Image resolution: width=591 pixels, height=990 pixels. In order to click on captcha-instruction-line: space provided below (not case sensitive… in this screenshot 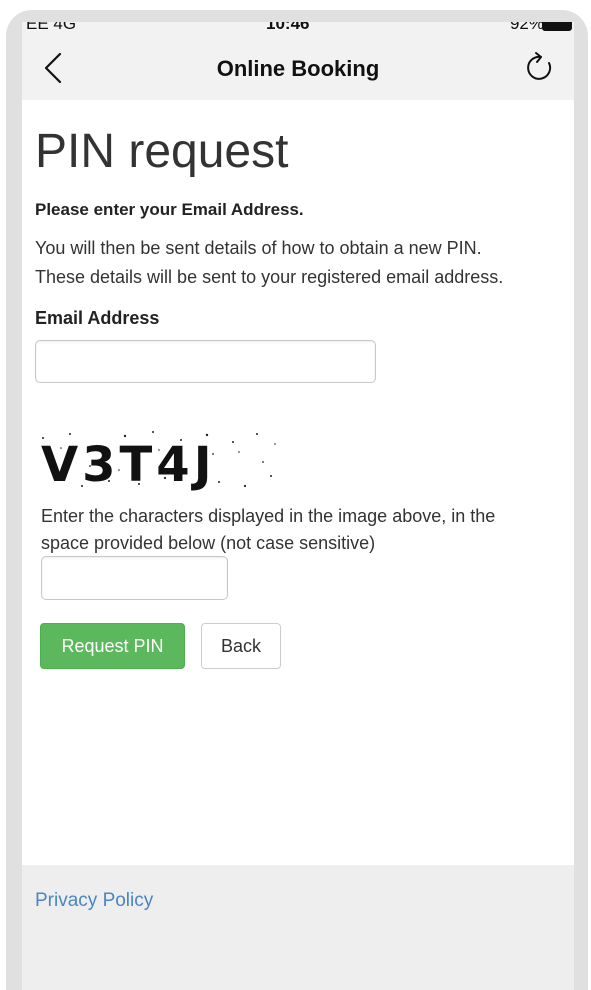, I will do `click(208, 543)`.